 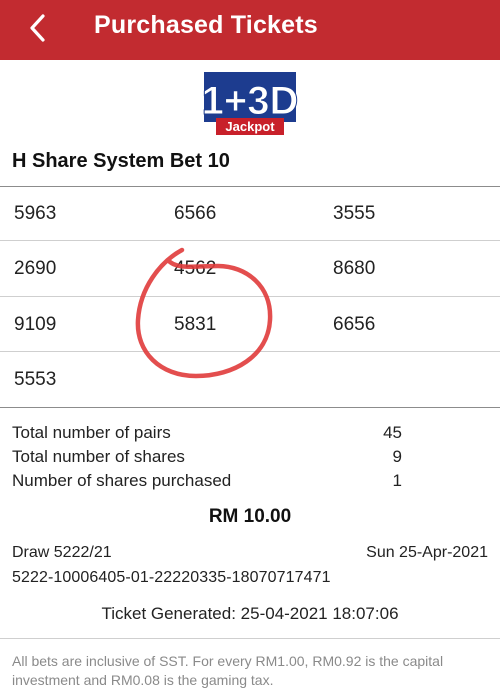 I want to click on bet-number: 4562, so click(x=195, y=268).